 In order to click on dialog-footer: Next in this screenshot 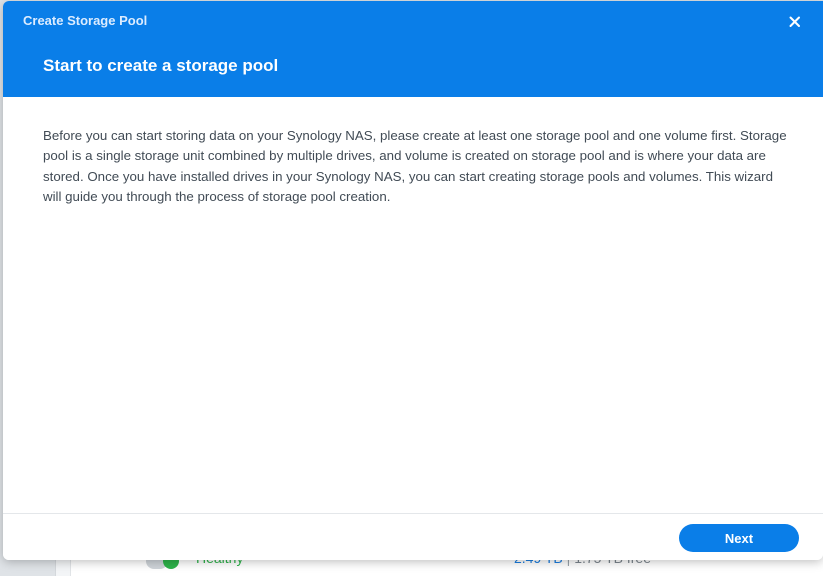, I will do `click(413, 536)`.